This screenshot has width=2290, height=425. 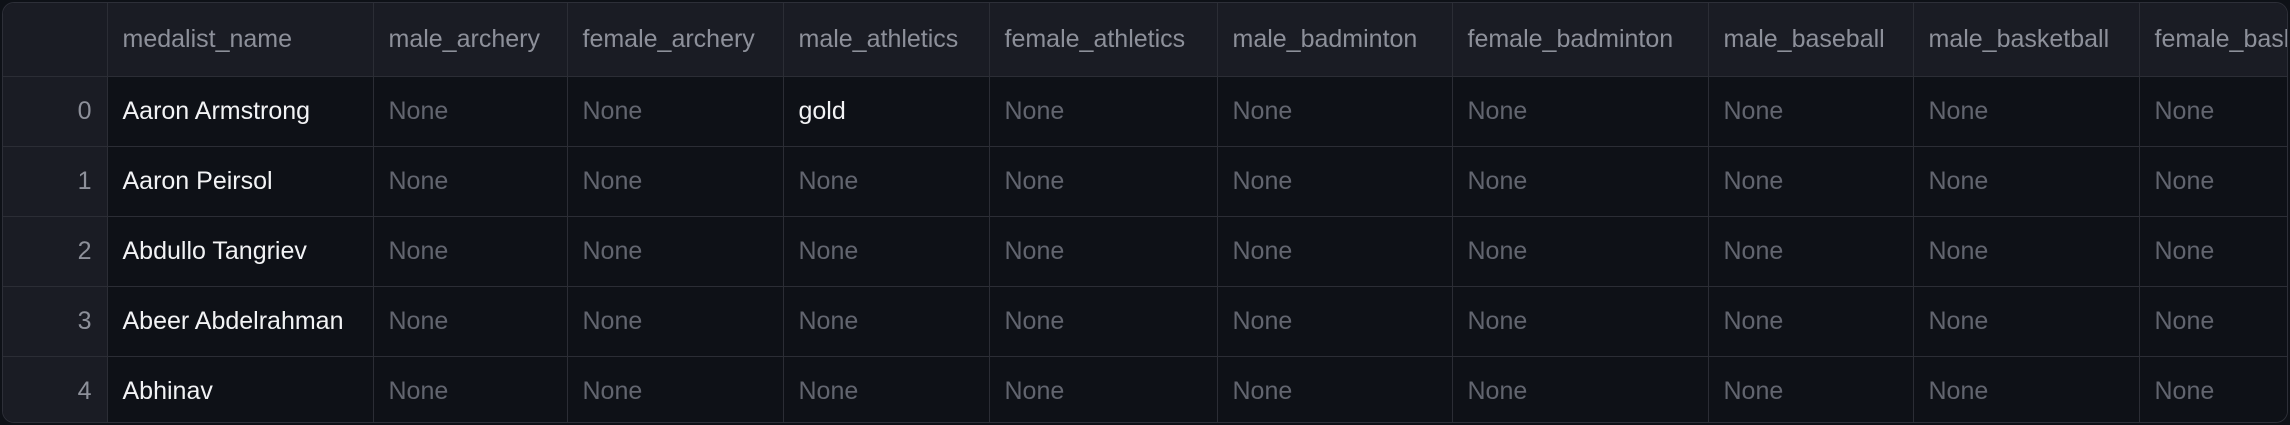 What do you see at coordinates (55, 40) in the screenshot?
I see `index-column-header` at bounding box center [55, 40].